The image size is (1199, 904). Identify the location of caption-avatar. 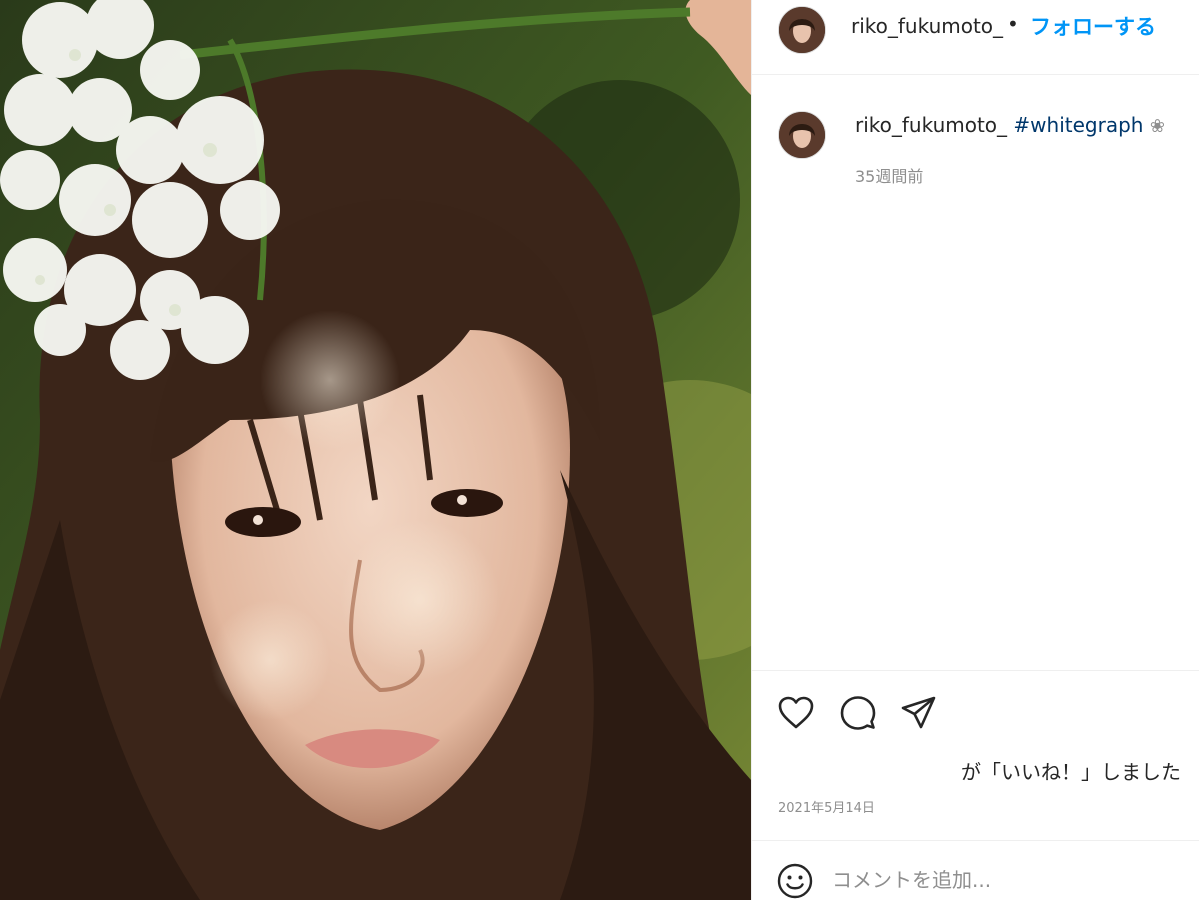
(802, 135).